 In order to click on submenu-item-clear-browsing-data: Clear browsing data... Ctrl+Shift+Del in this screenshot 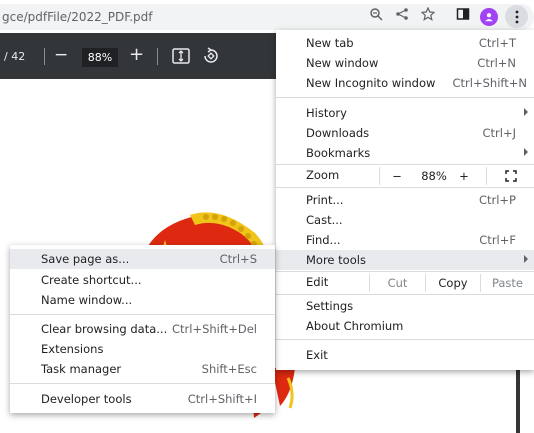, I will do `click(142, 329)`.